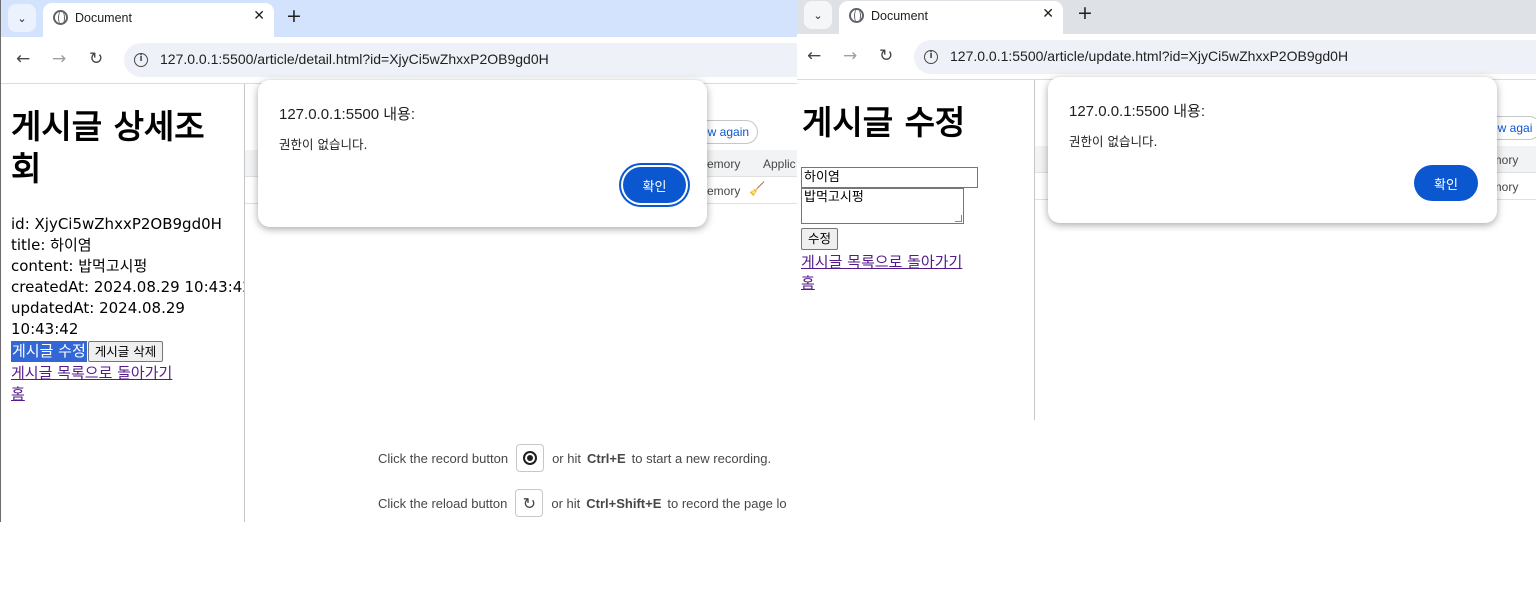 This screenshot has height=598, width=1536. What do you see at coordinates (443, 458) in the screenshot?
I see `record-hint-prefix: Click the record button` at bounding box center [443, 458].